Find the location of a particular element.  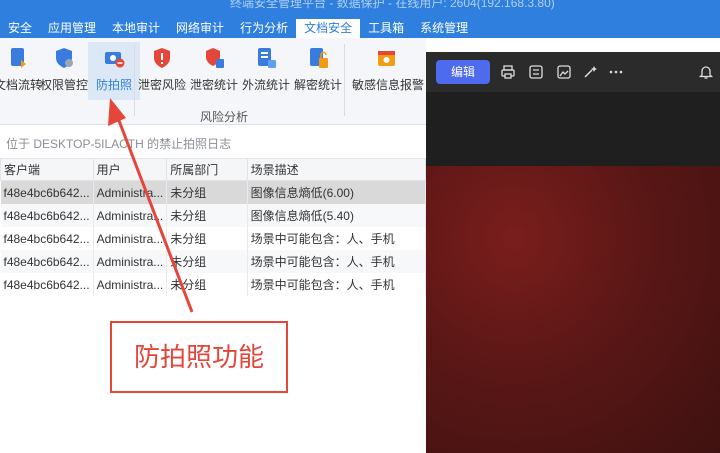

ribbon-button-leak-stats: 泄密统计 is located at coordinates (214, 71).